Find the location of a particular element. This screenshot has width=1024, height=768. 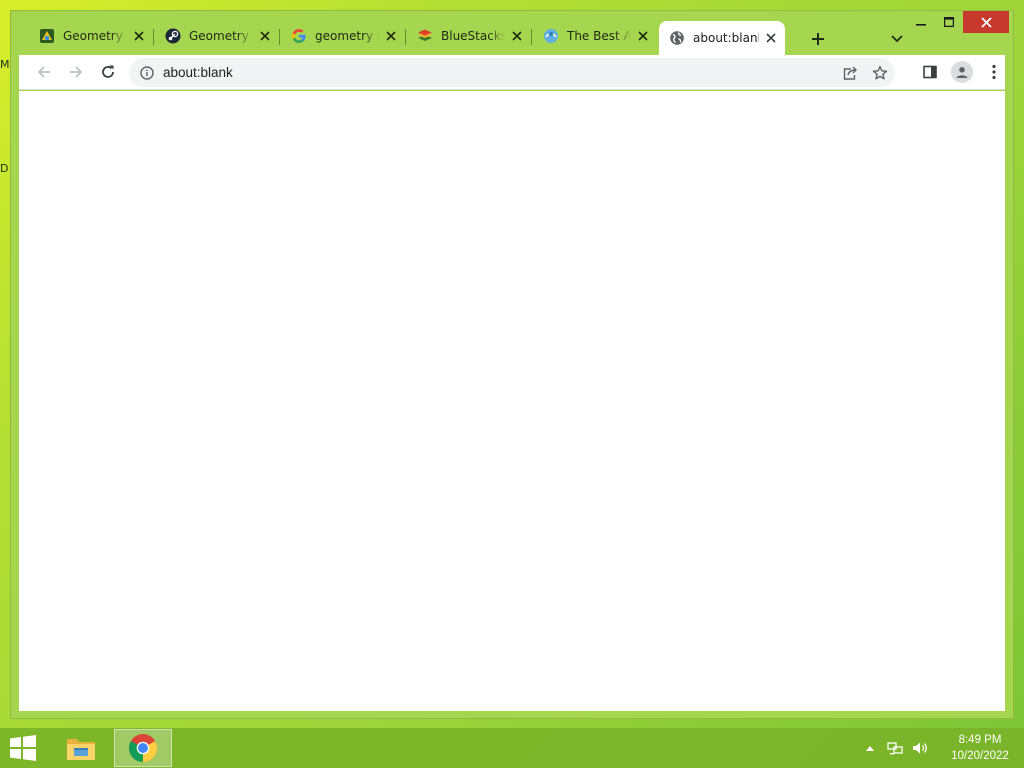

system-tray: 8:49 PM 10/20/2022 is located at coordinates (941, 748).